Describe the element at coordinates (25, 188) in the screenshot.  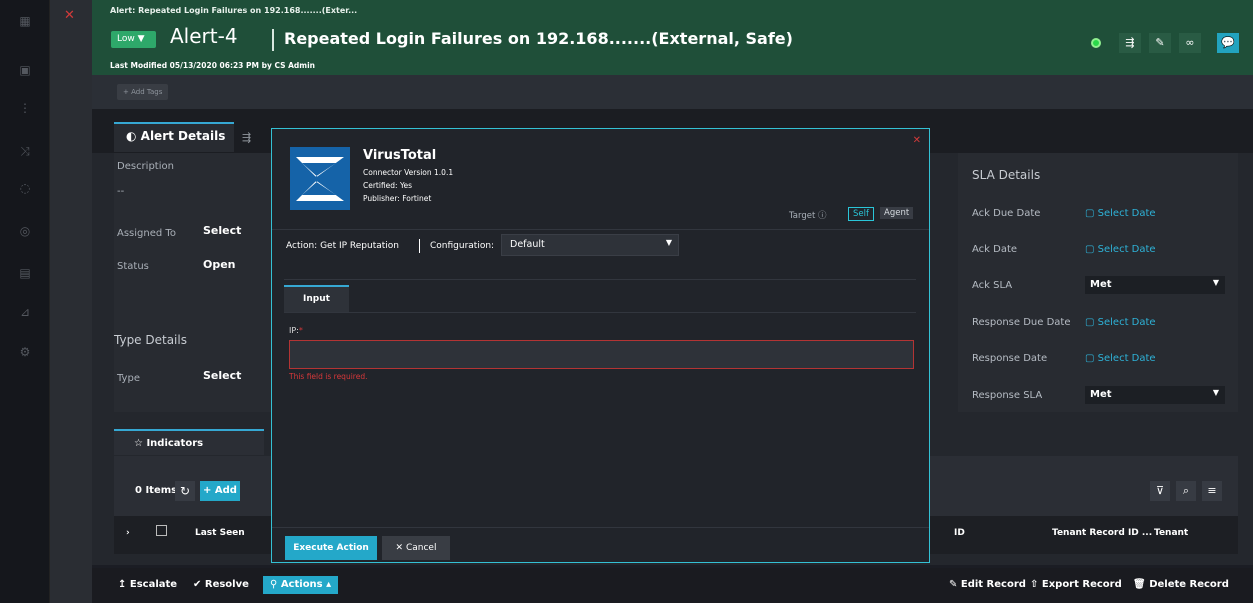
I see `shield-icon: ◌` at that location.